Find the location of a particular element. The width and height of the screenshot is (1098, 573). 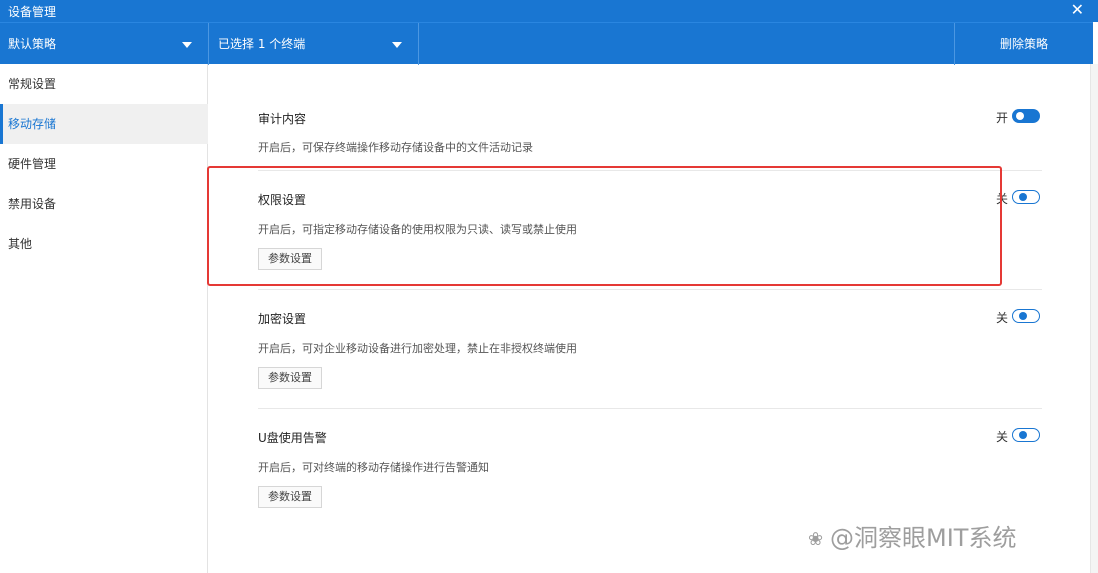

delete-policy-button: 删除策略 is located at coordinates (1024, 44).